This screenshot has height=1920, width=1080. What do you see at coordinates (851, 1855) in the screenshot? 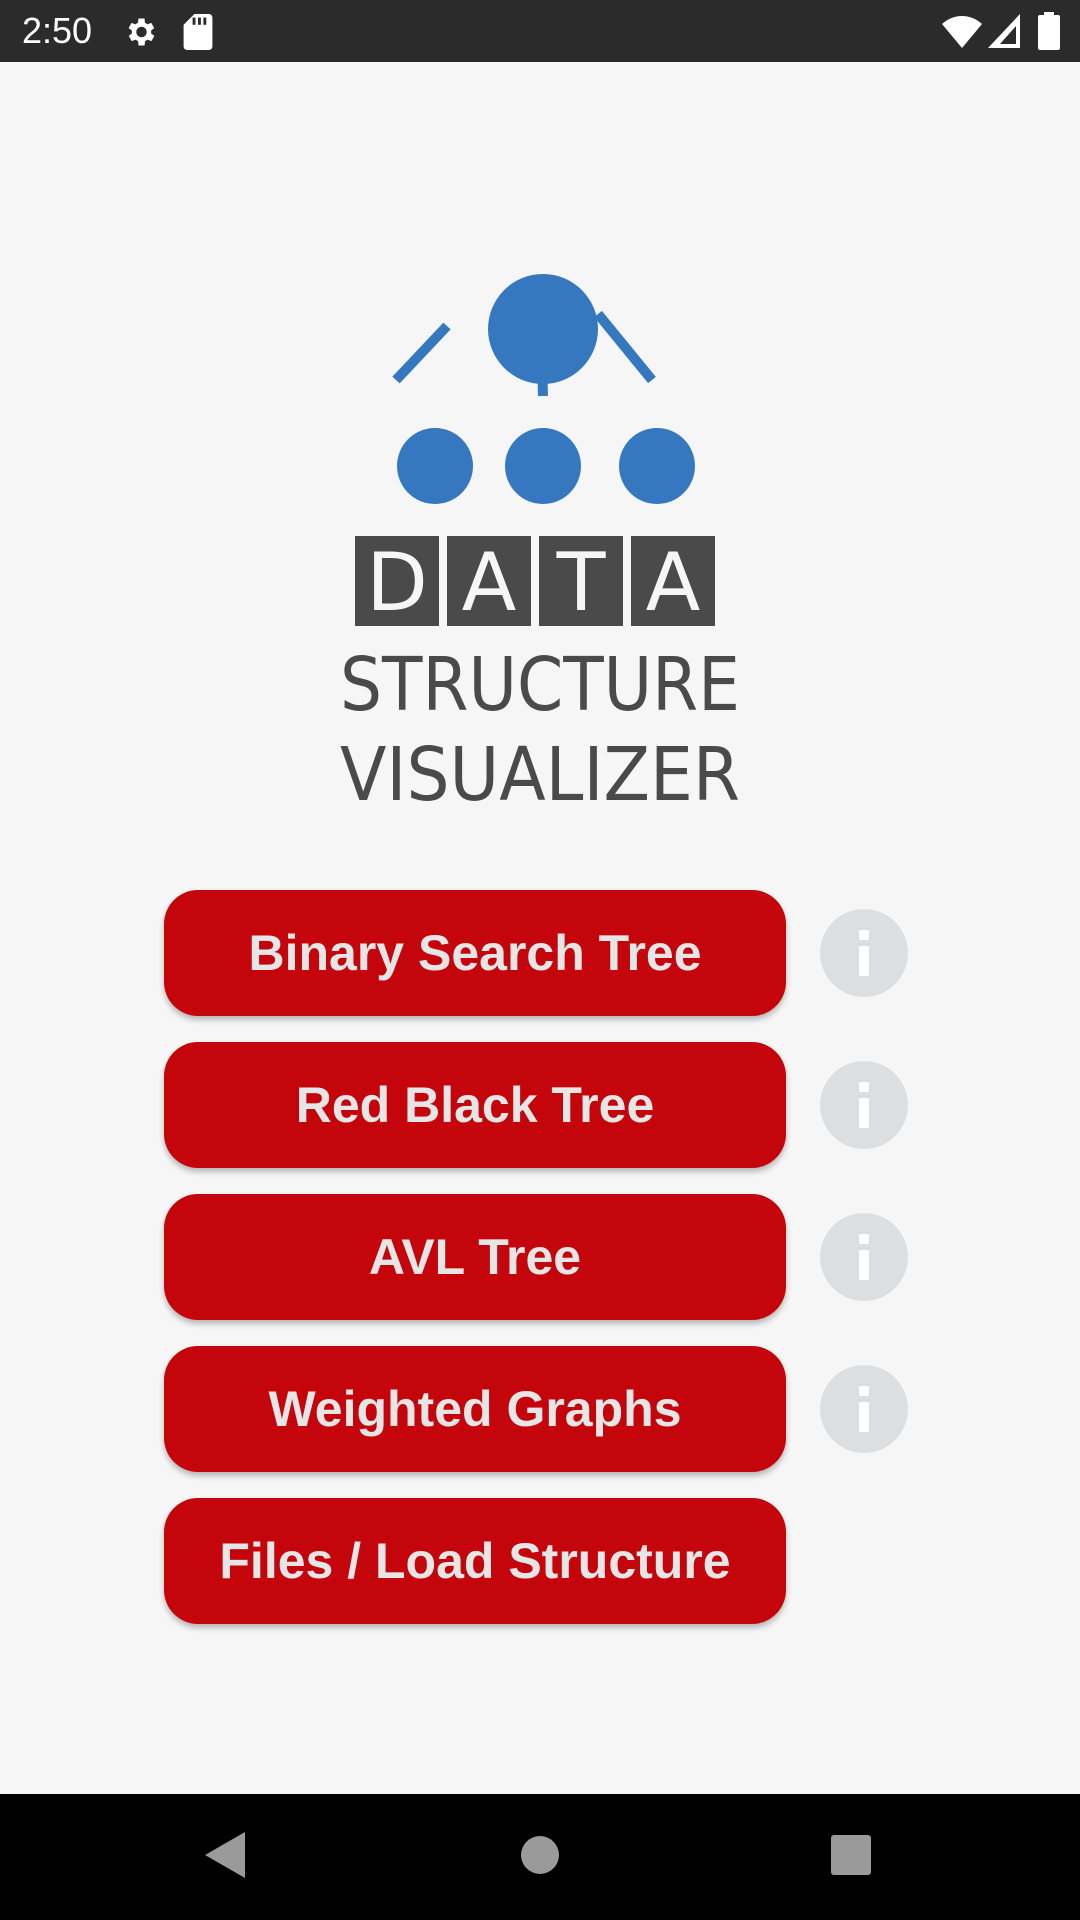
I see `recents-icon` at bounding box center [851, 1855].